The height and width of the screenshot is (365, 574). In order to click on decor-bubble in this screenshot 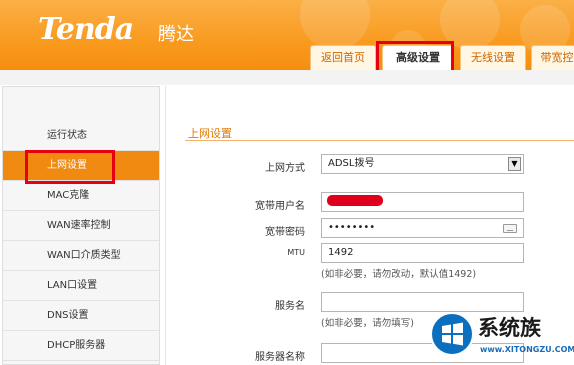, I will do `click(335, 25)`.